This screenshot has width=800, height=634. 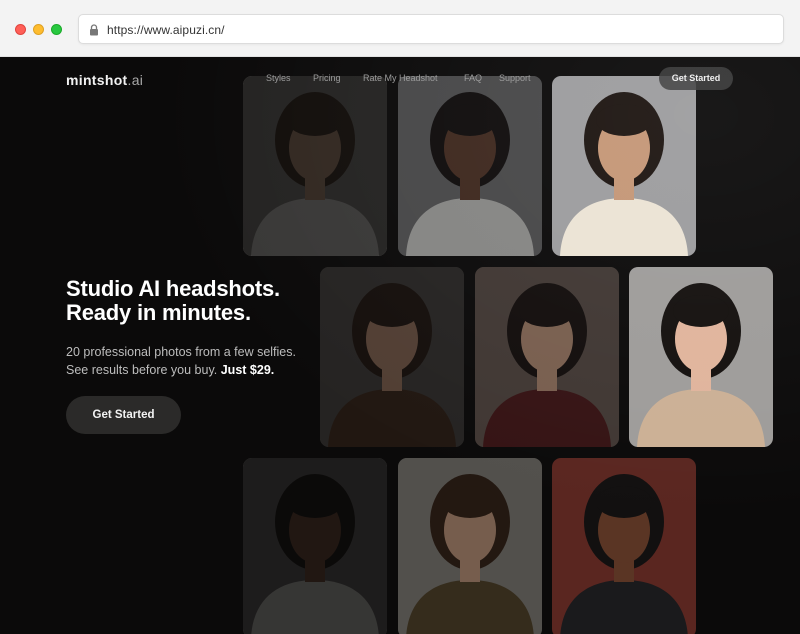 I want to click on nav-link-support: Support, so click(x=515, y=78).